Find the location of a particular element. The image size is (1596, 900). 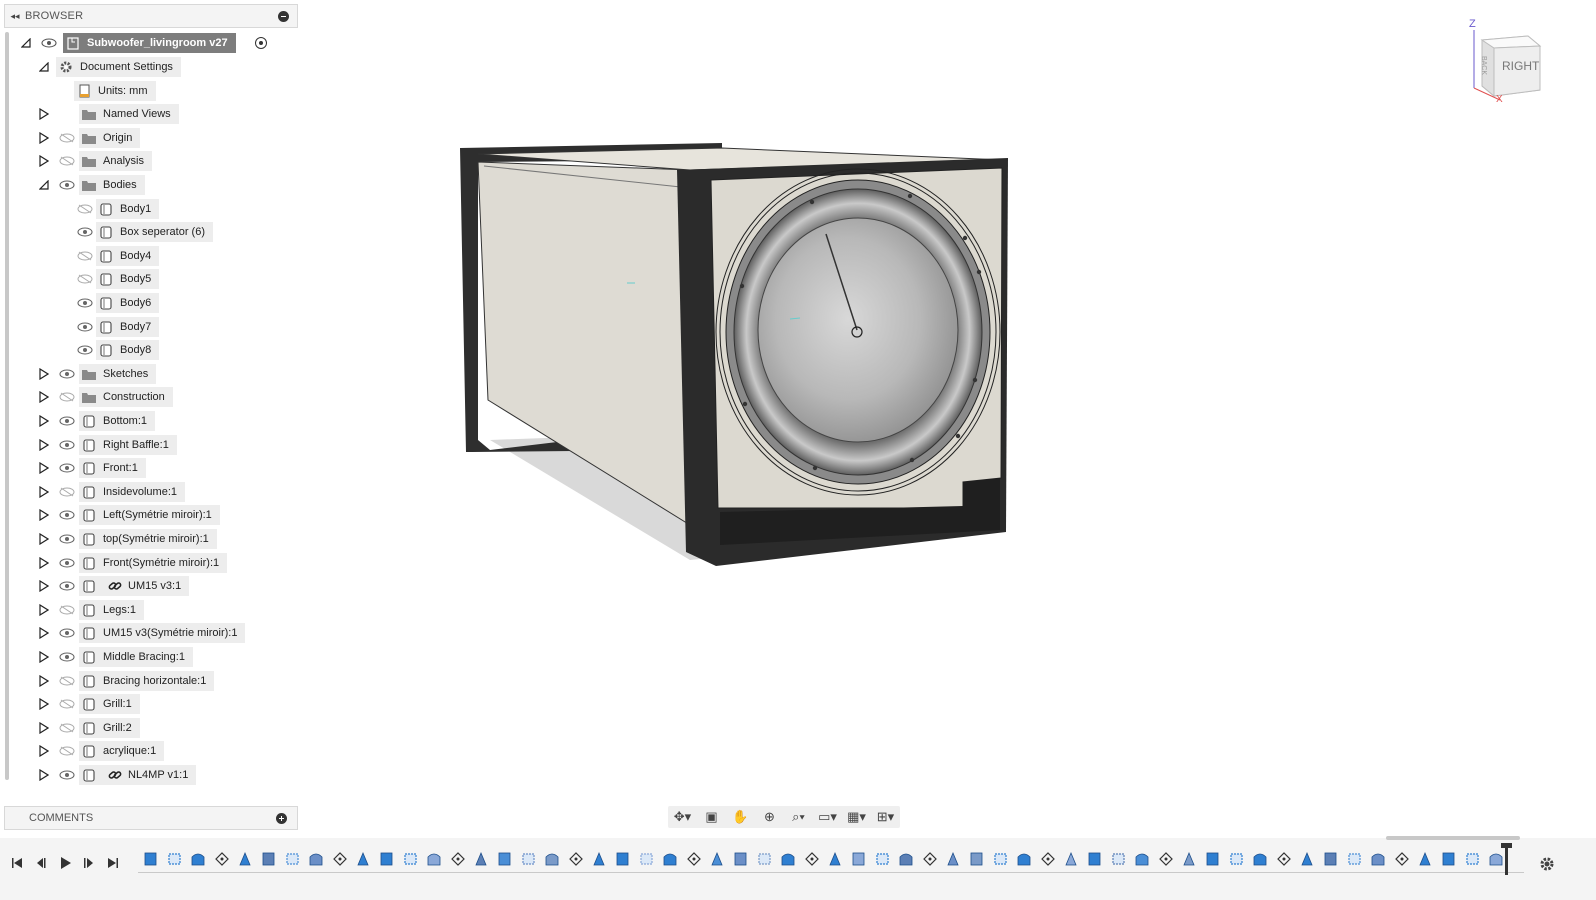

tree-item: Box seperator (6) is located at coordinates (154, 232).